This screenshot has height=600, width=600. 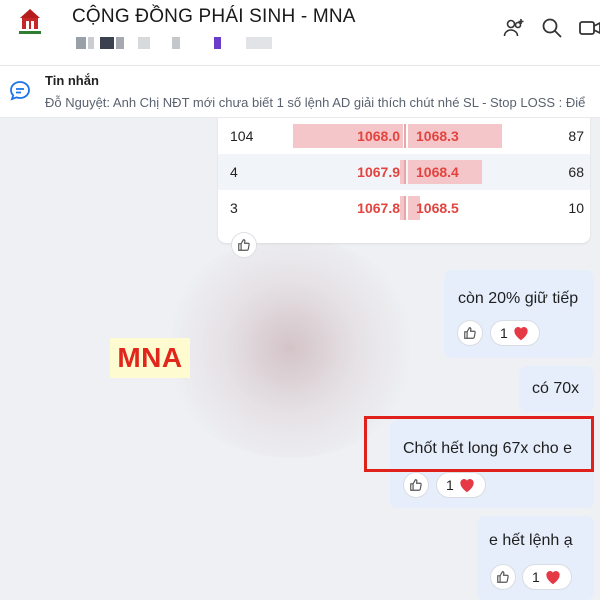 I want to click on bid-volume: 4, so click(x=234, y=172).